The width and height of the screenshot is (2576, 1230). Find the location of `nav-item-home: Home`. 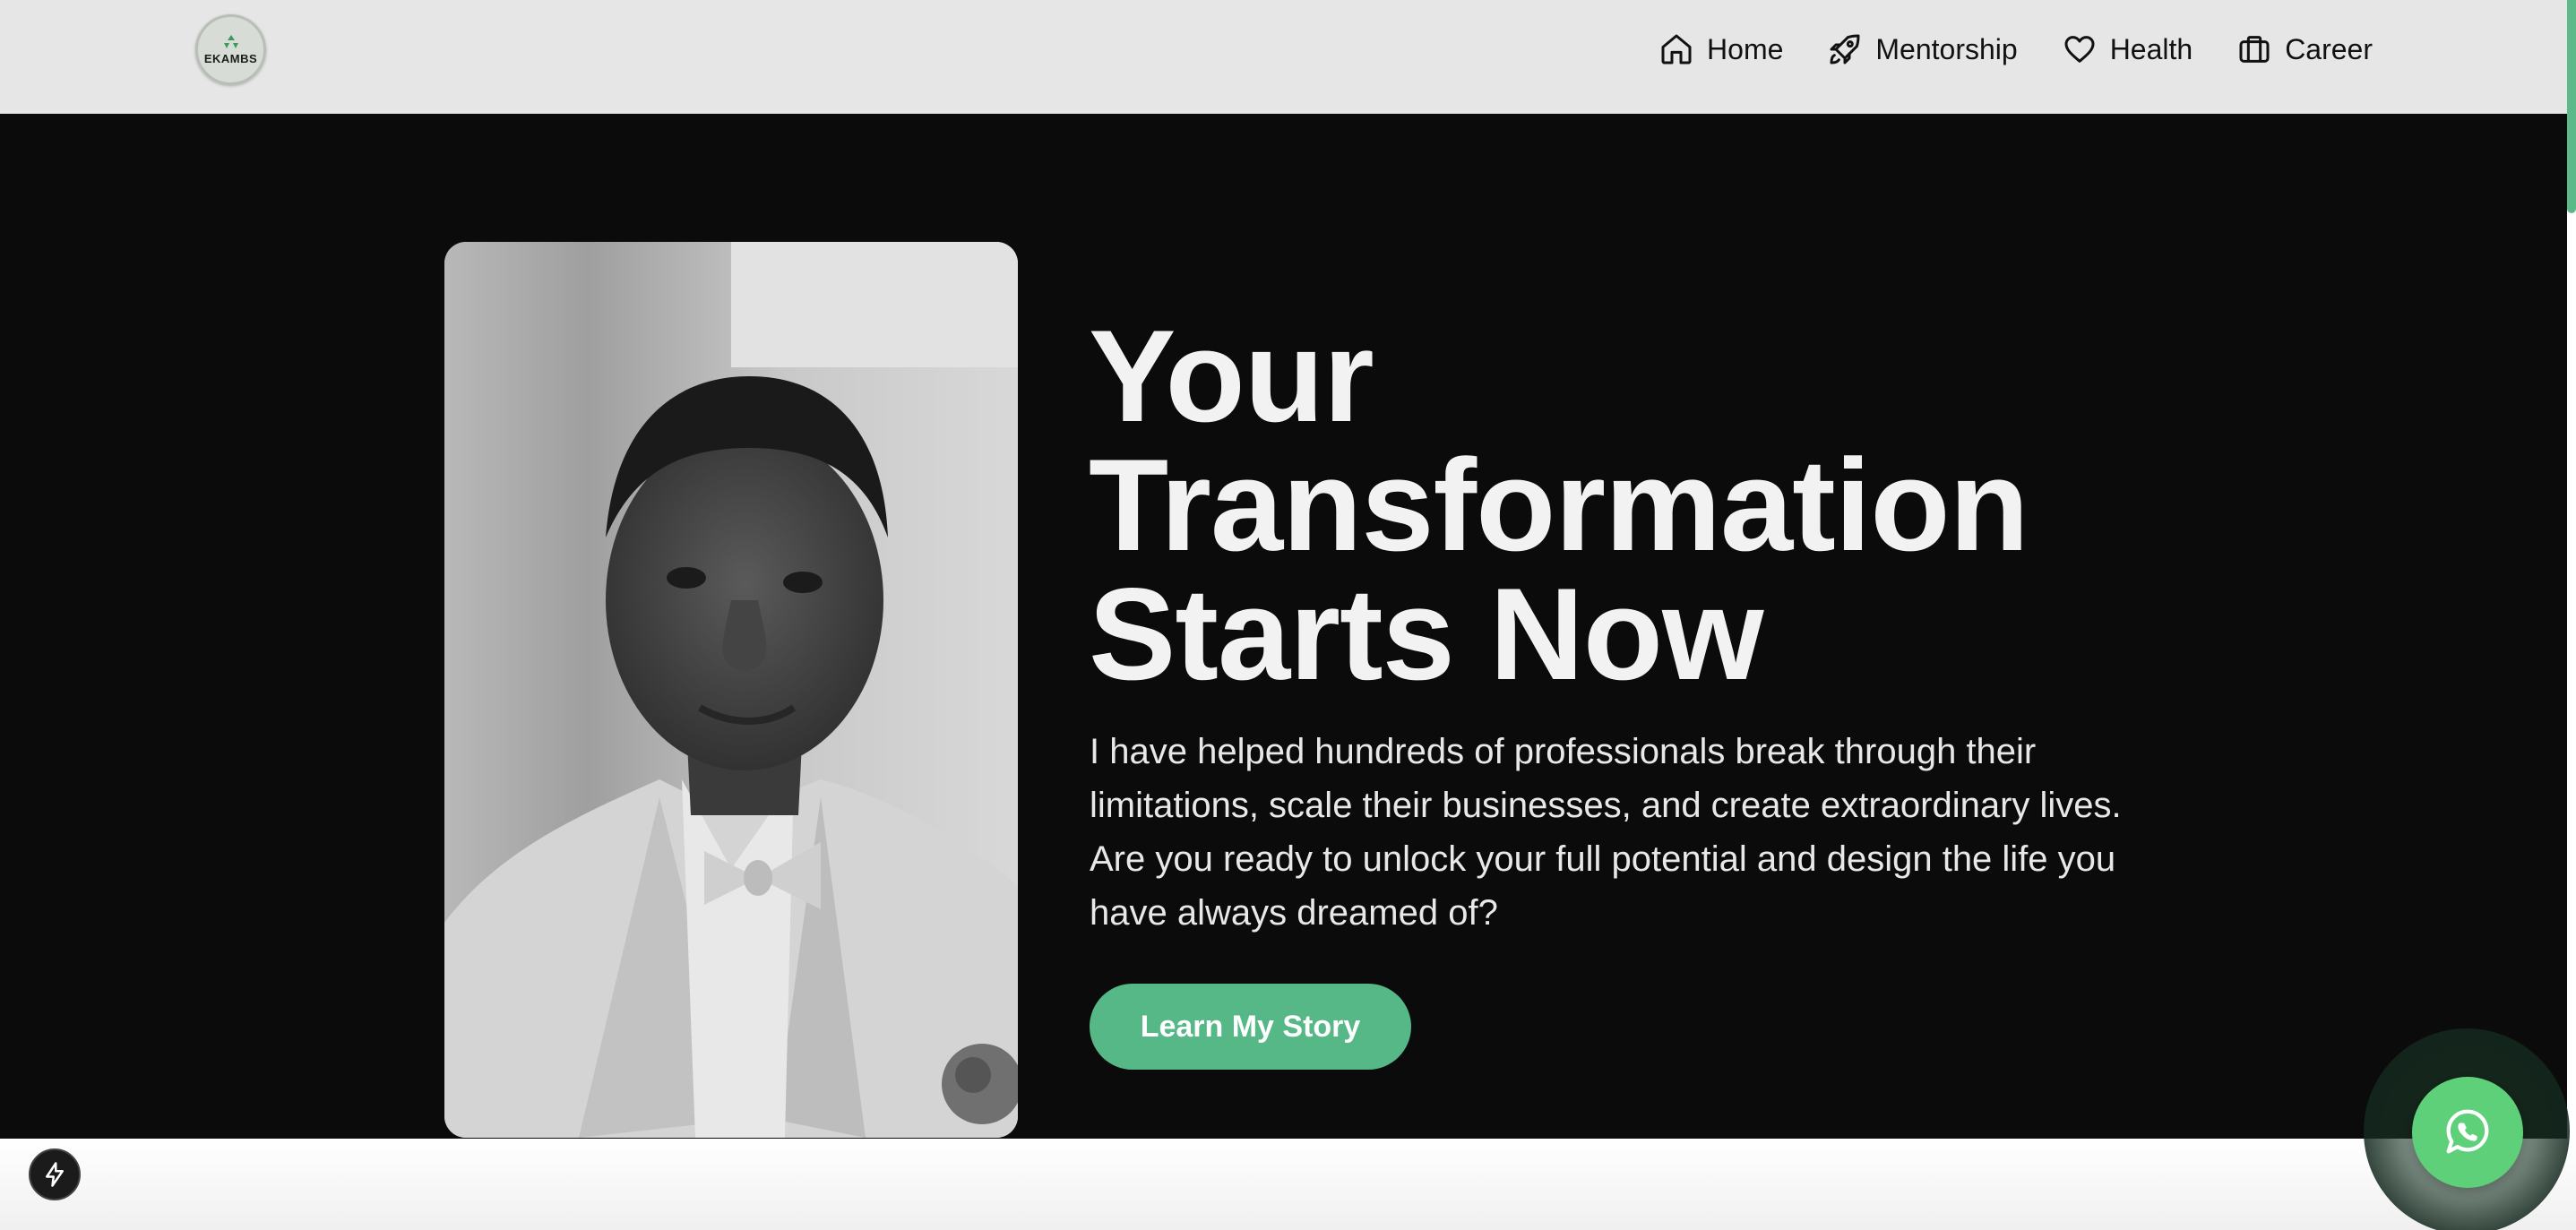

nav-item-home: Home is located at coordinates (1720, 49).